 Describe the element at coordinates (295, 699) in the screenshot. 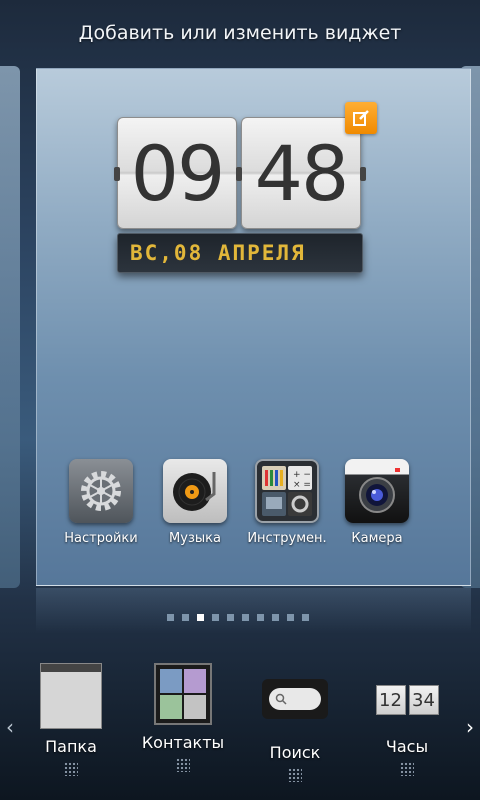

I see `search-widget-icon` at that location.